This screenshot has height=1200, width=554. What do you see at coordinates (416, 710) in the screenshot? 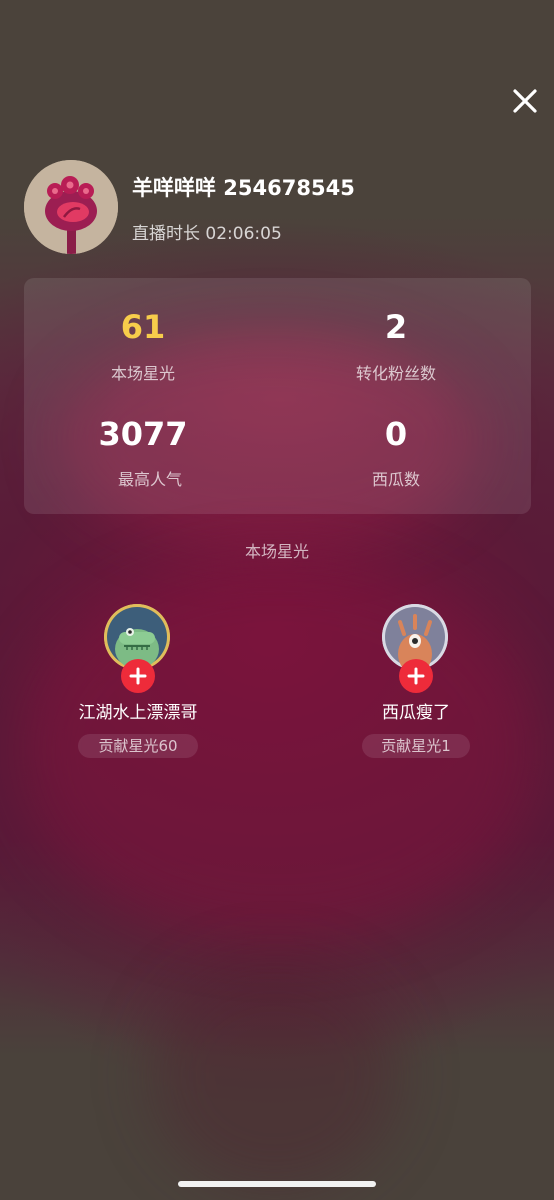
I see `contributor-name: 西瓜瘦了` at bounding box center [416, 710].